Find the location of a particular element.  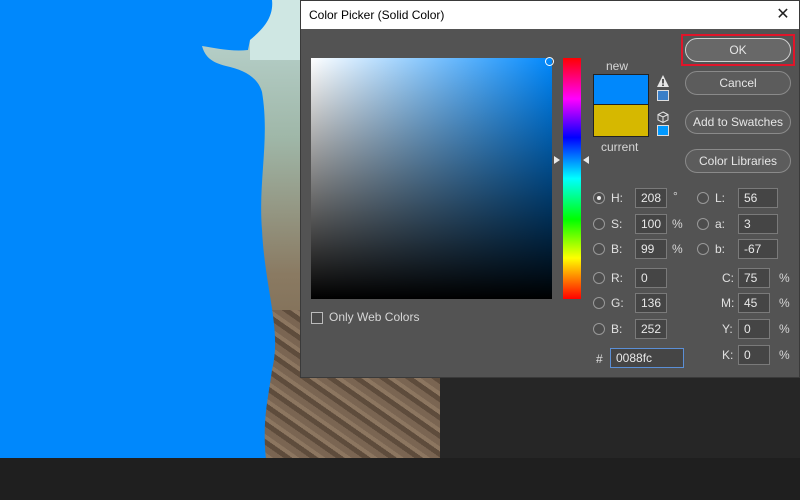

hex-field: 0088fc is located at coordinates (647, 358).